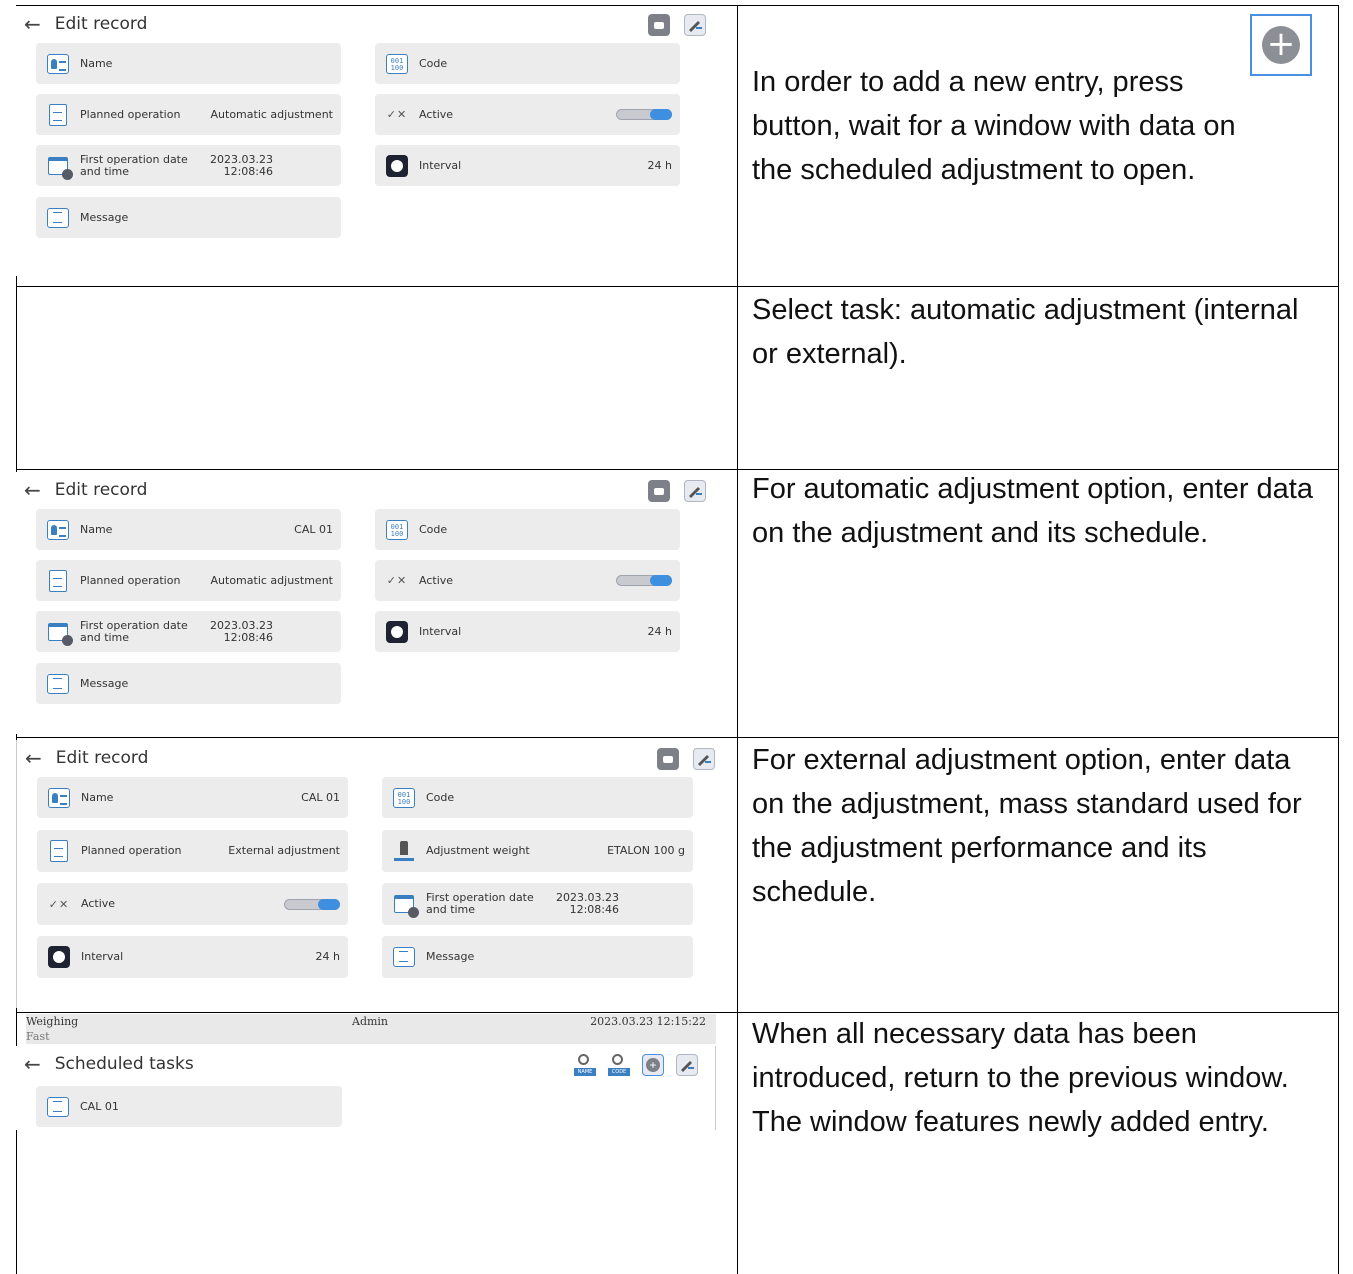 The width and height of the screenshot is (1353, 1274). I want to click on scheduled-tasks-screen: ← Scheduled tasks NAME CODE + CAL 01, so click(366, 1088).